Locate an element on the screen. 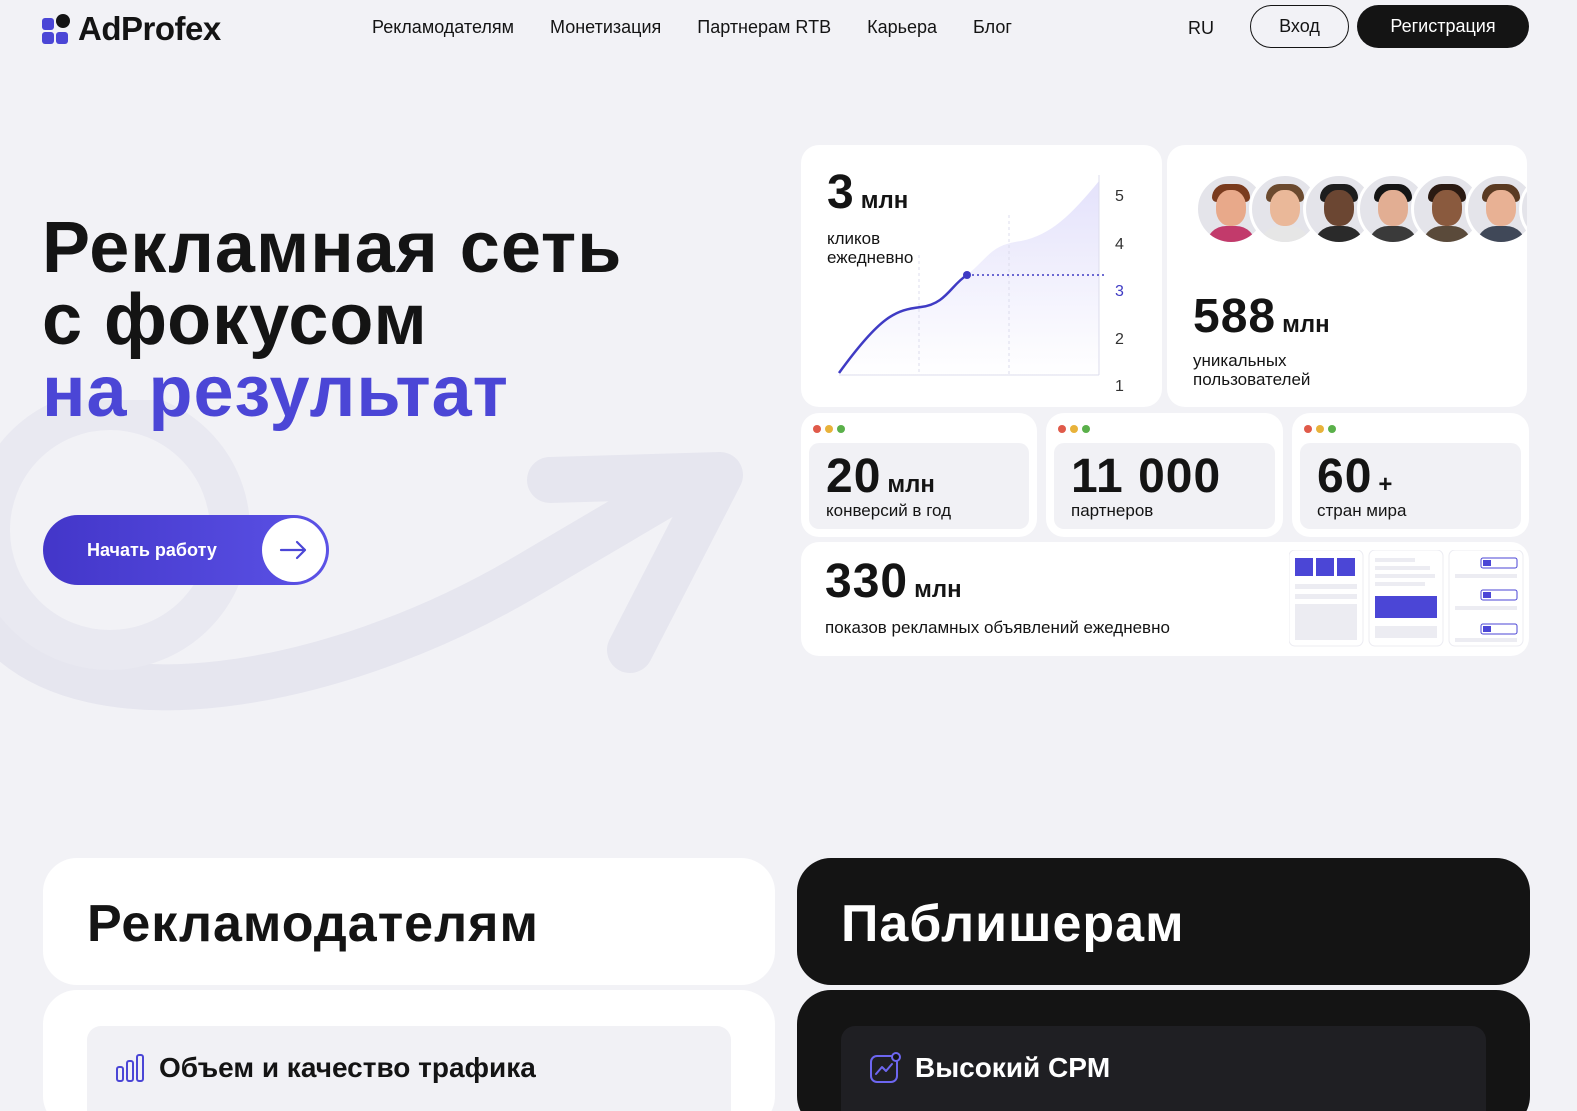 This screenshot has height=1111, width=1577. clicks-value: 3 is located at coordinates (841, 192).